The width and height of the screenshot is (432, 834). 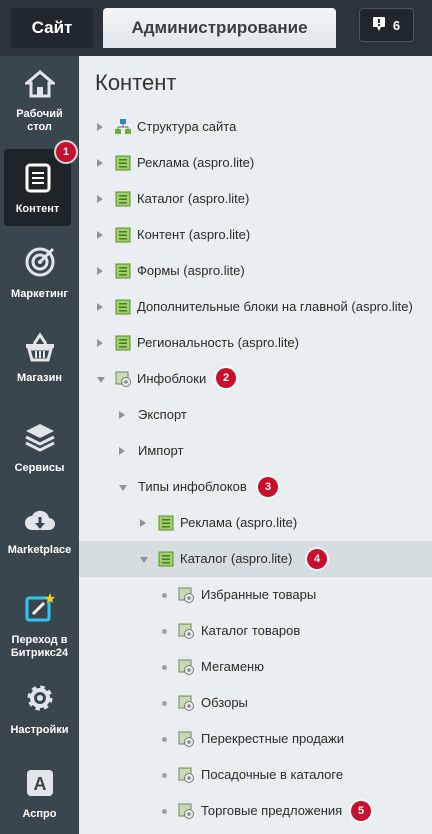 I want to click on tree-item-label: Структура сайта, so click(x=187, y=126).